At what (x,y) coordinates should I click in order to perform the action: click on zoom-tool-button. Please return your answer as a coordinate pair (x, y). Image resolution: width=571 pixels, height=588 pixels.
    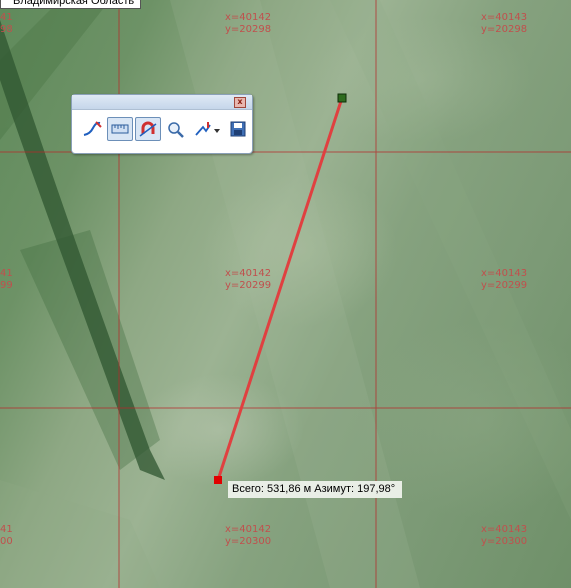
    Looking at the image, I should click on (176, 129).